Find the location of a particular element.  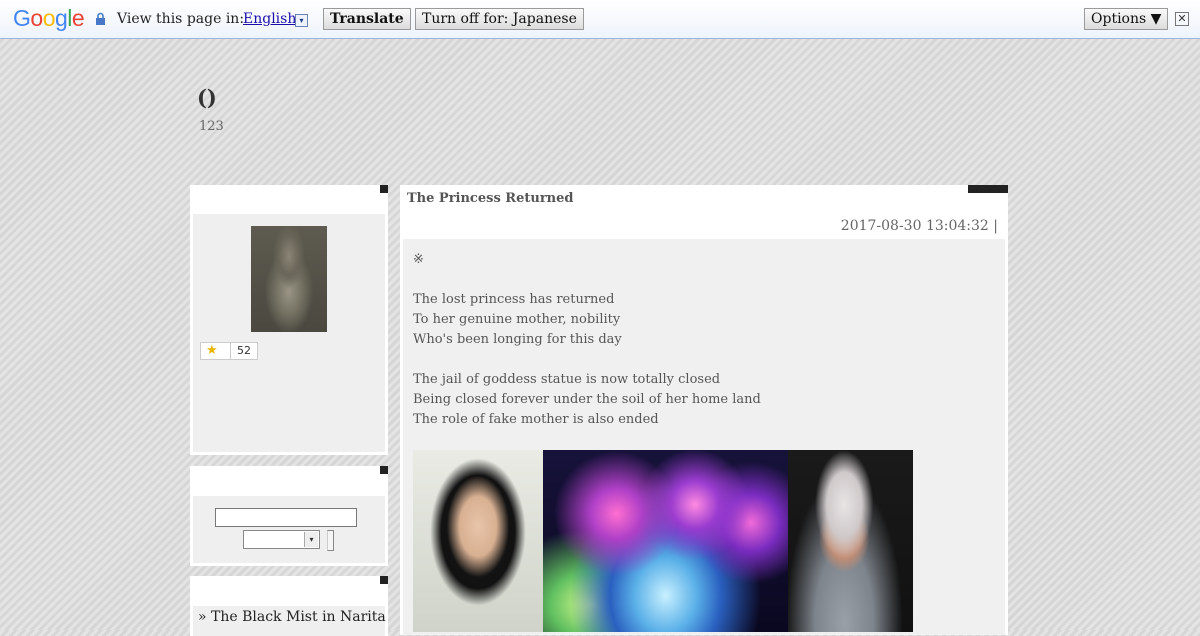

links-box-content: » The Black Mist in Narita is located at coordinates (289, 621).